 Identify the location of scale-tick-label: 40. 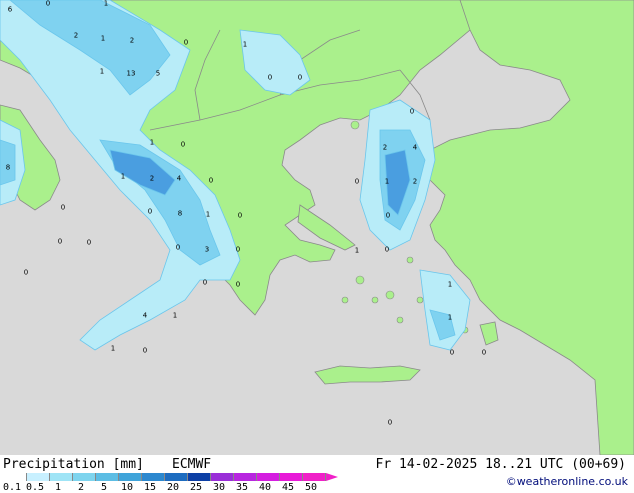
(265, 487).